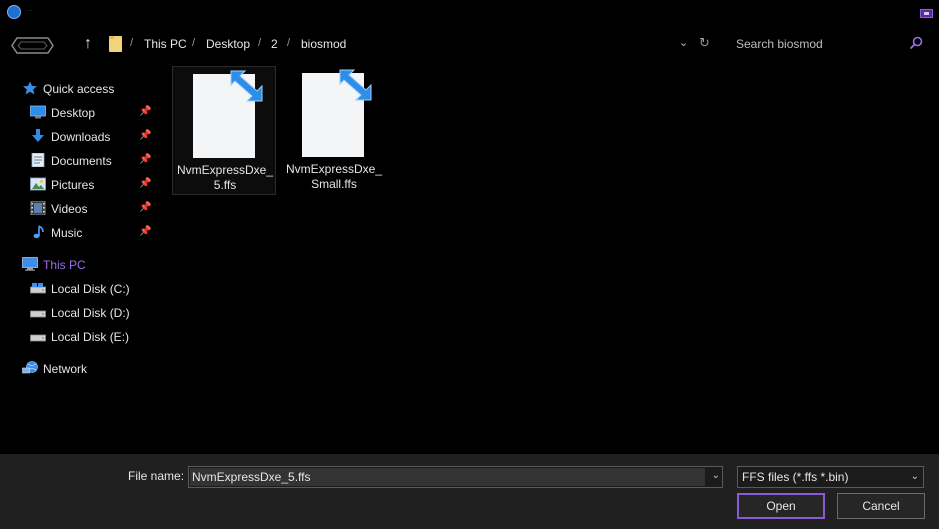 The width and height of the screenshot is (939, 529). Describe the element at coordinates (64, 265) in the screenshot. I see `sidebar-item-label: This PC` at that location.